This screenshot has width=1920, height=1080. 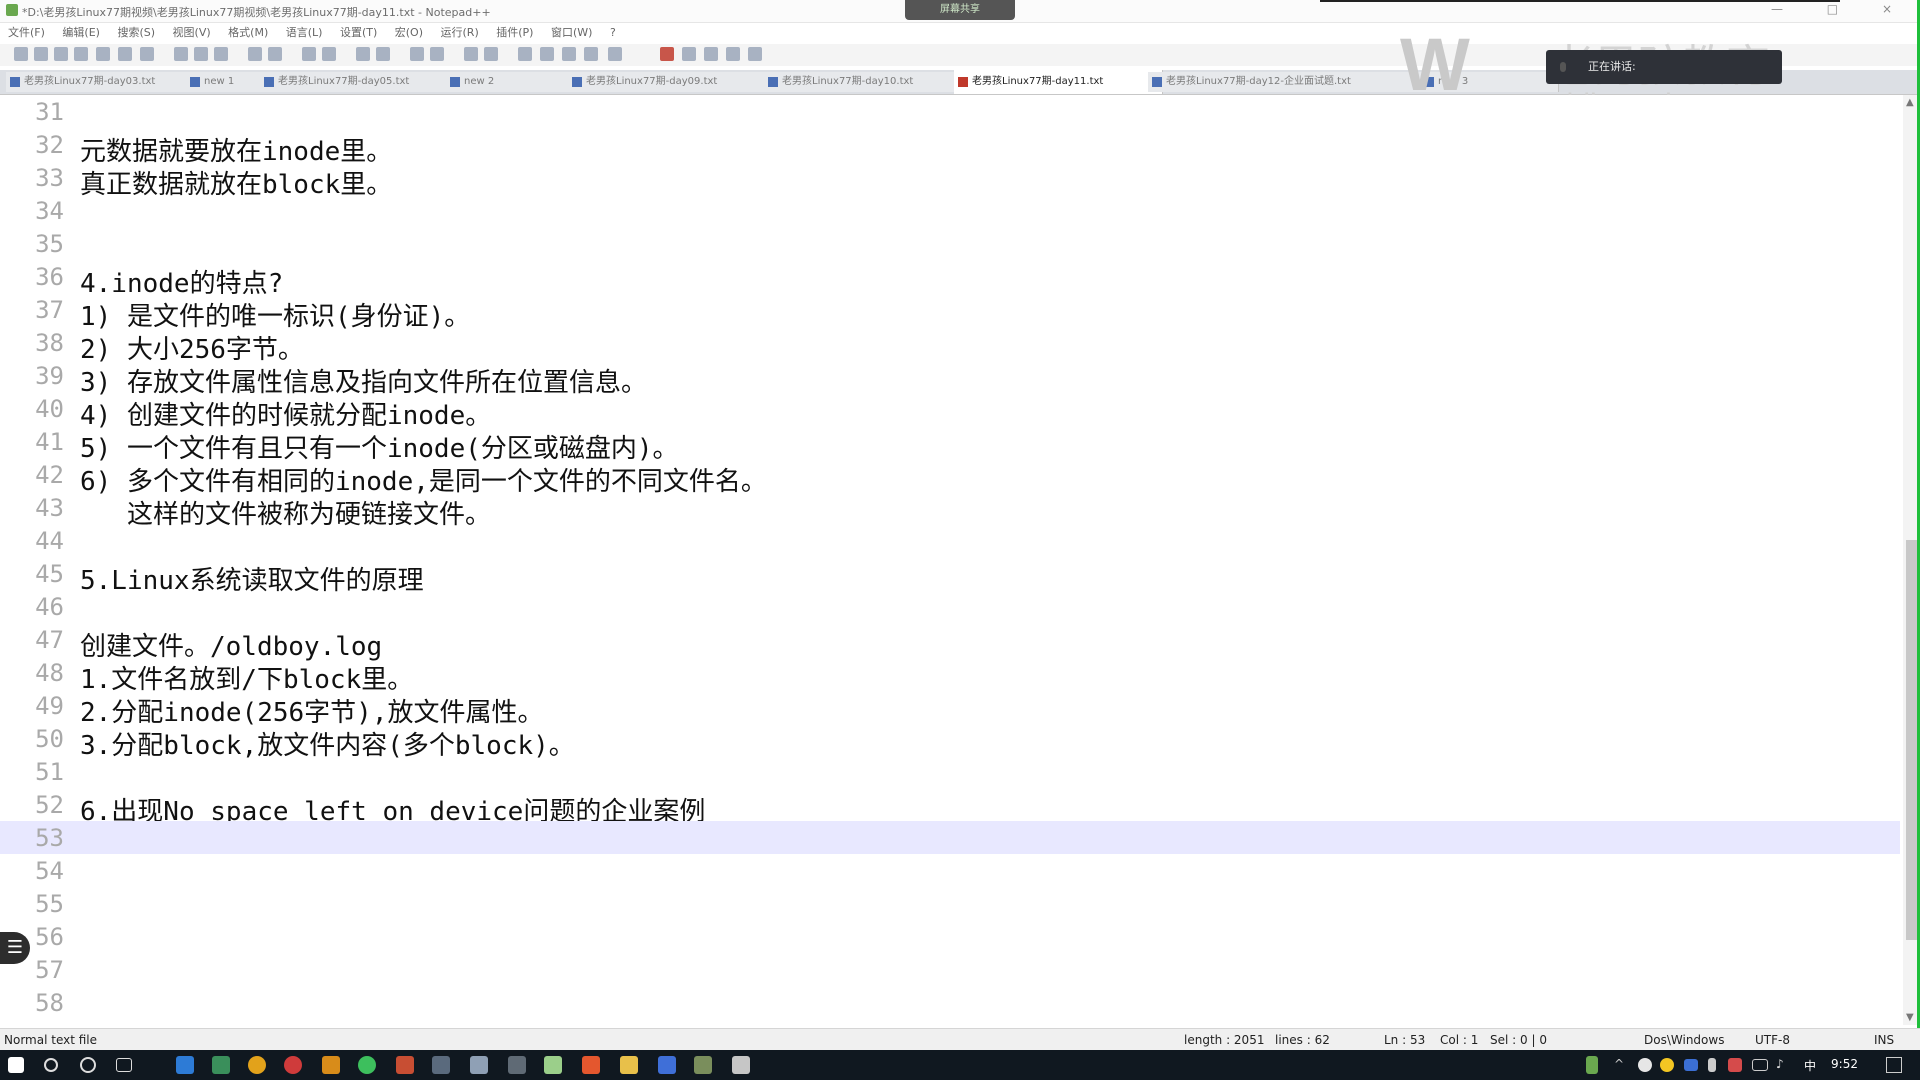 What do you see at coordinates (525, 54) in the screenshot?
I see `function-list-icon` at bounding box center [525, 54].